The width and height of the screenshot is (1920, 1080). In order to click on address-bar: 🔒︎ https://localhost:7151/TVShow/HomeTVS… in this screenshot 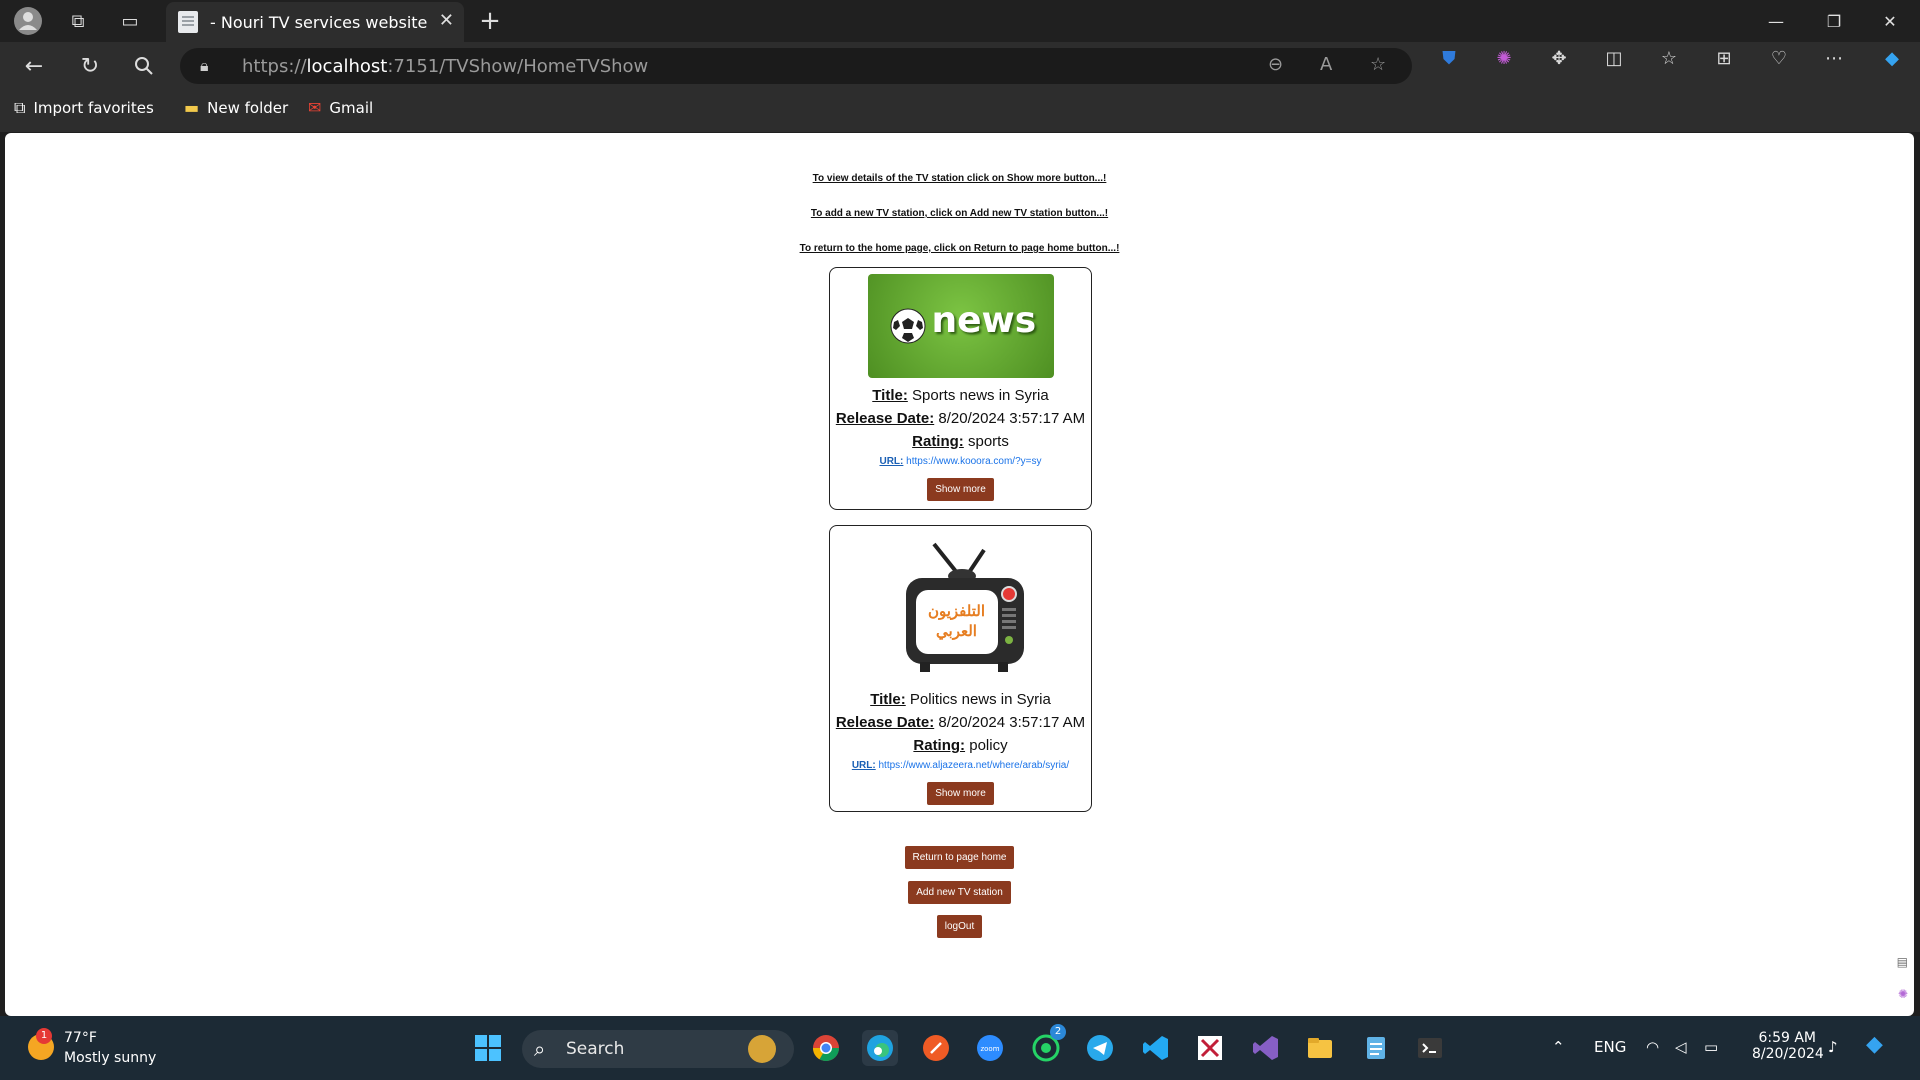, I will do `click(796, 66)`.